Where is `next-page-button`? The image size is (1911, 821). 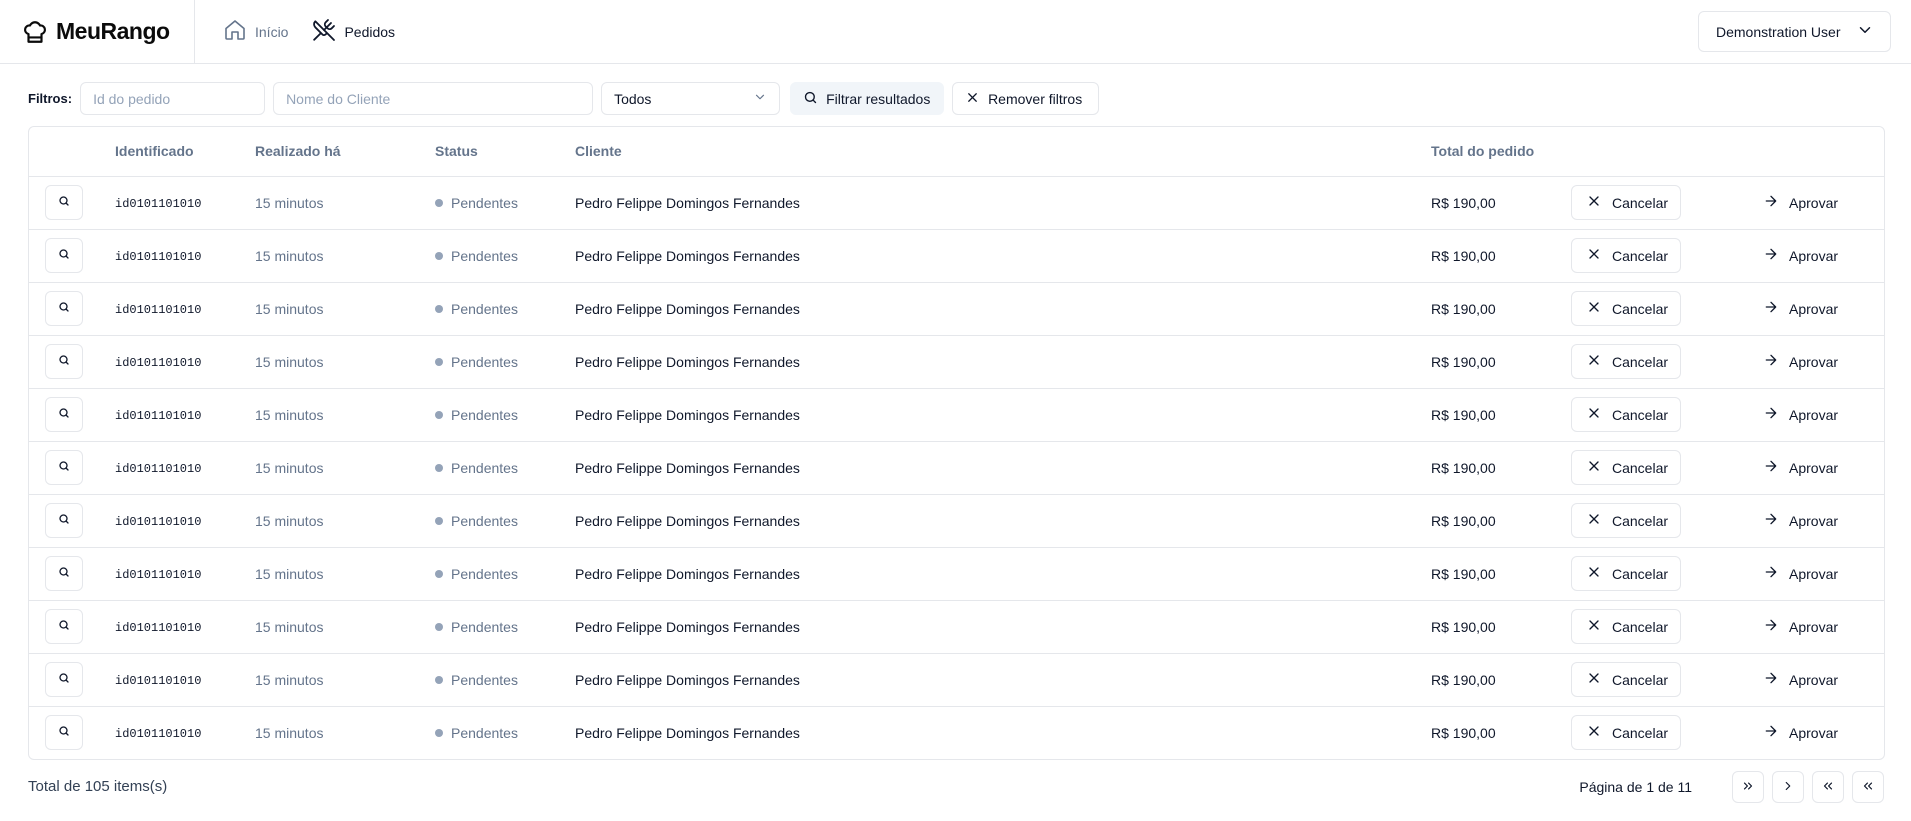
next-page-button is located at coordinates (1788, 787).